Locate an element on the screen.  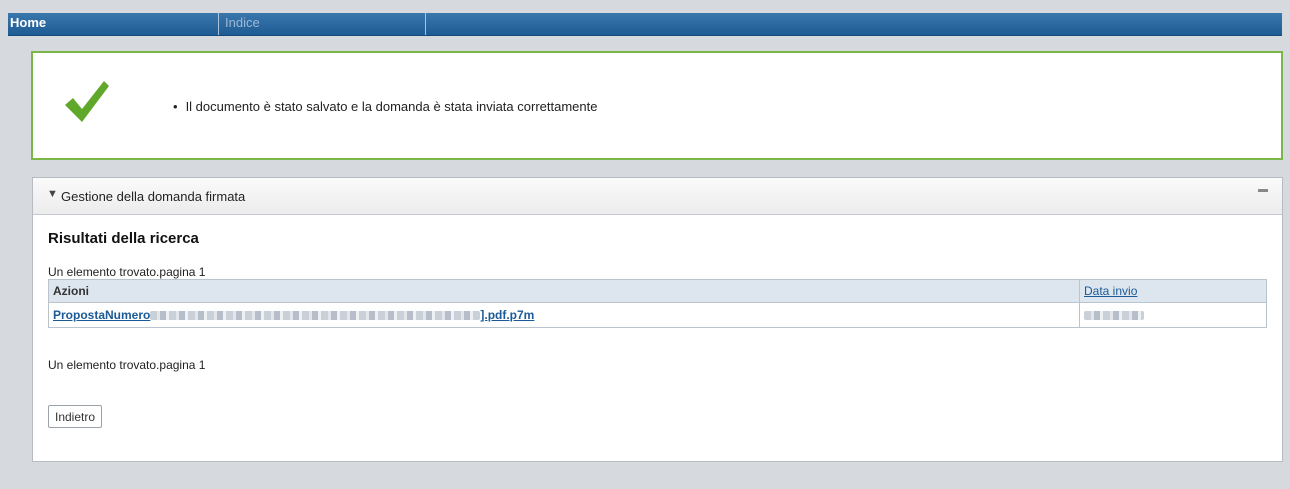
column-header-azioni: Azioni is located at coordinates (564, 291).